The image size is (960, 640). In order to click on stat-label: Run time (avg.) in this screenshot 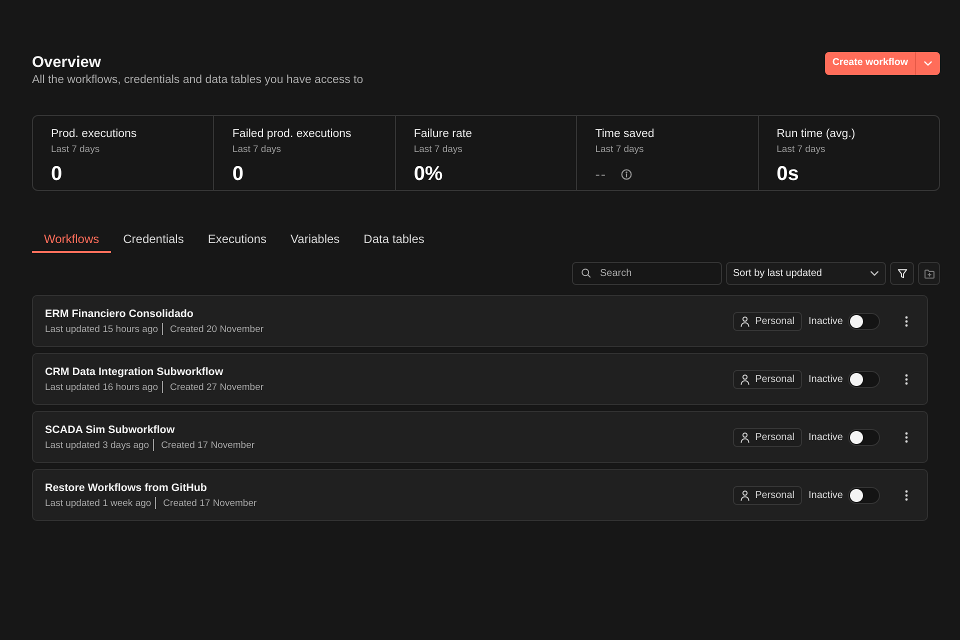, I will do `click(816, 134)`.